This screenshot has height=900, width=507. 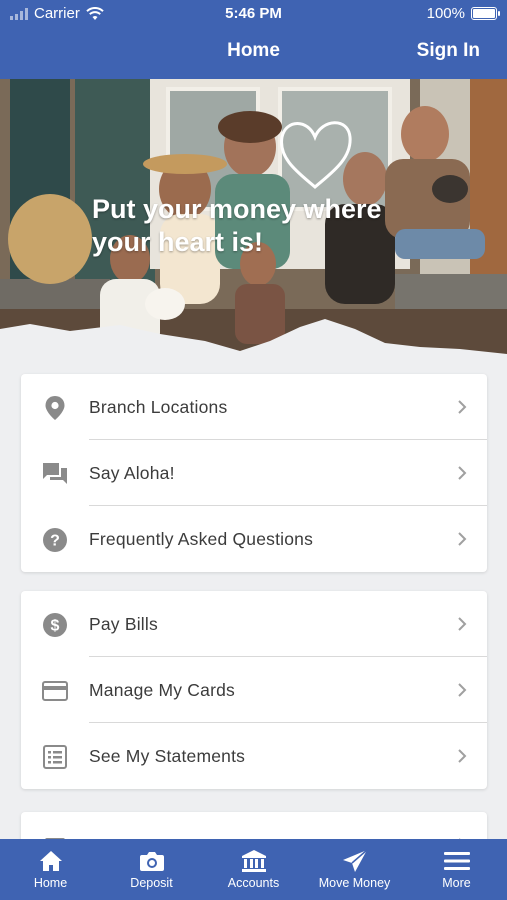 What do you see at coordinates (132, 472) in the screenshot?
I see `say-aloha-label: Say Aloha!` at bounding box center [132, 472].